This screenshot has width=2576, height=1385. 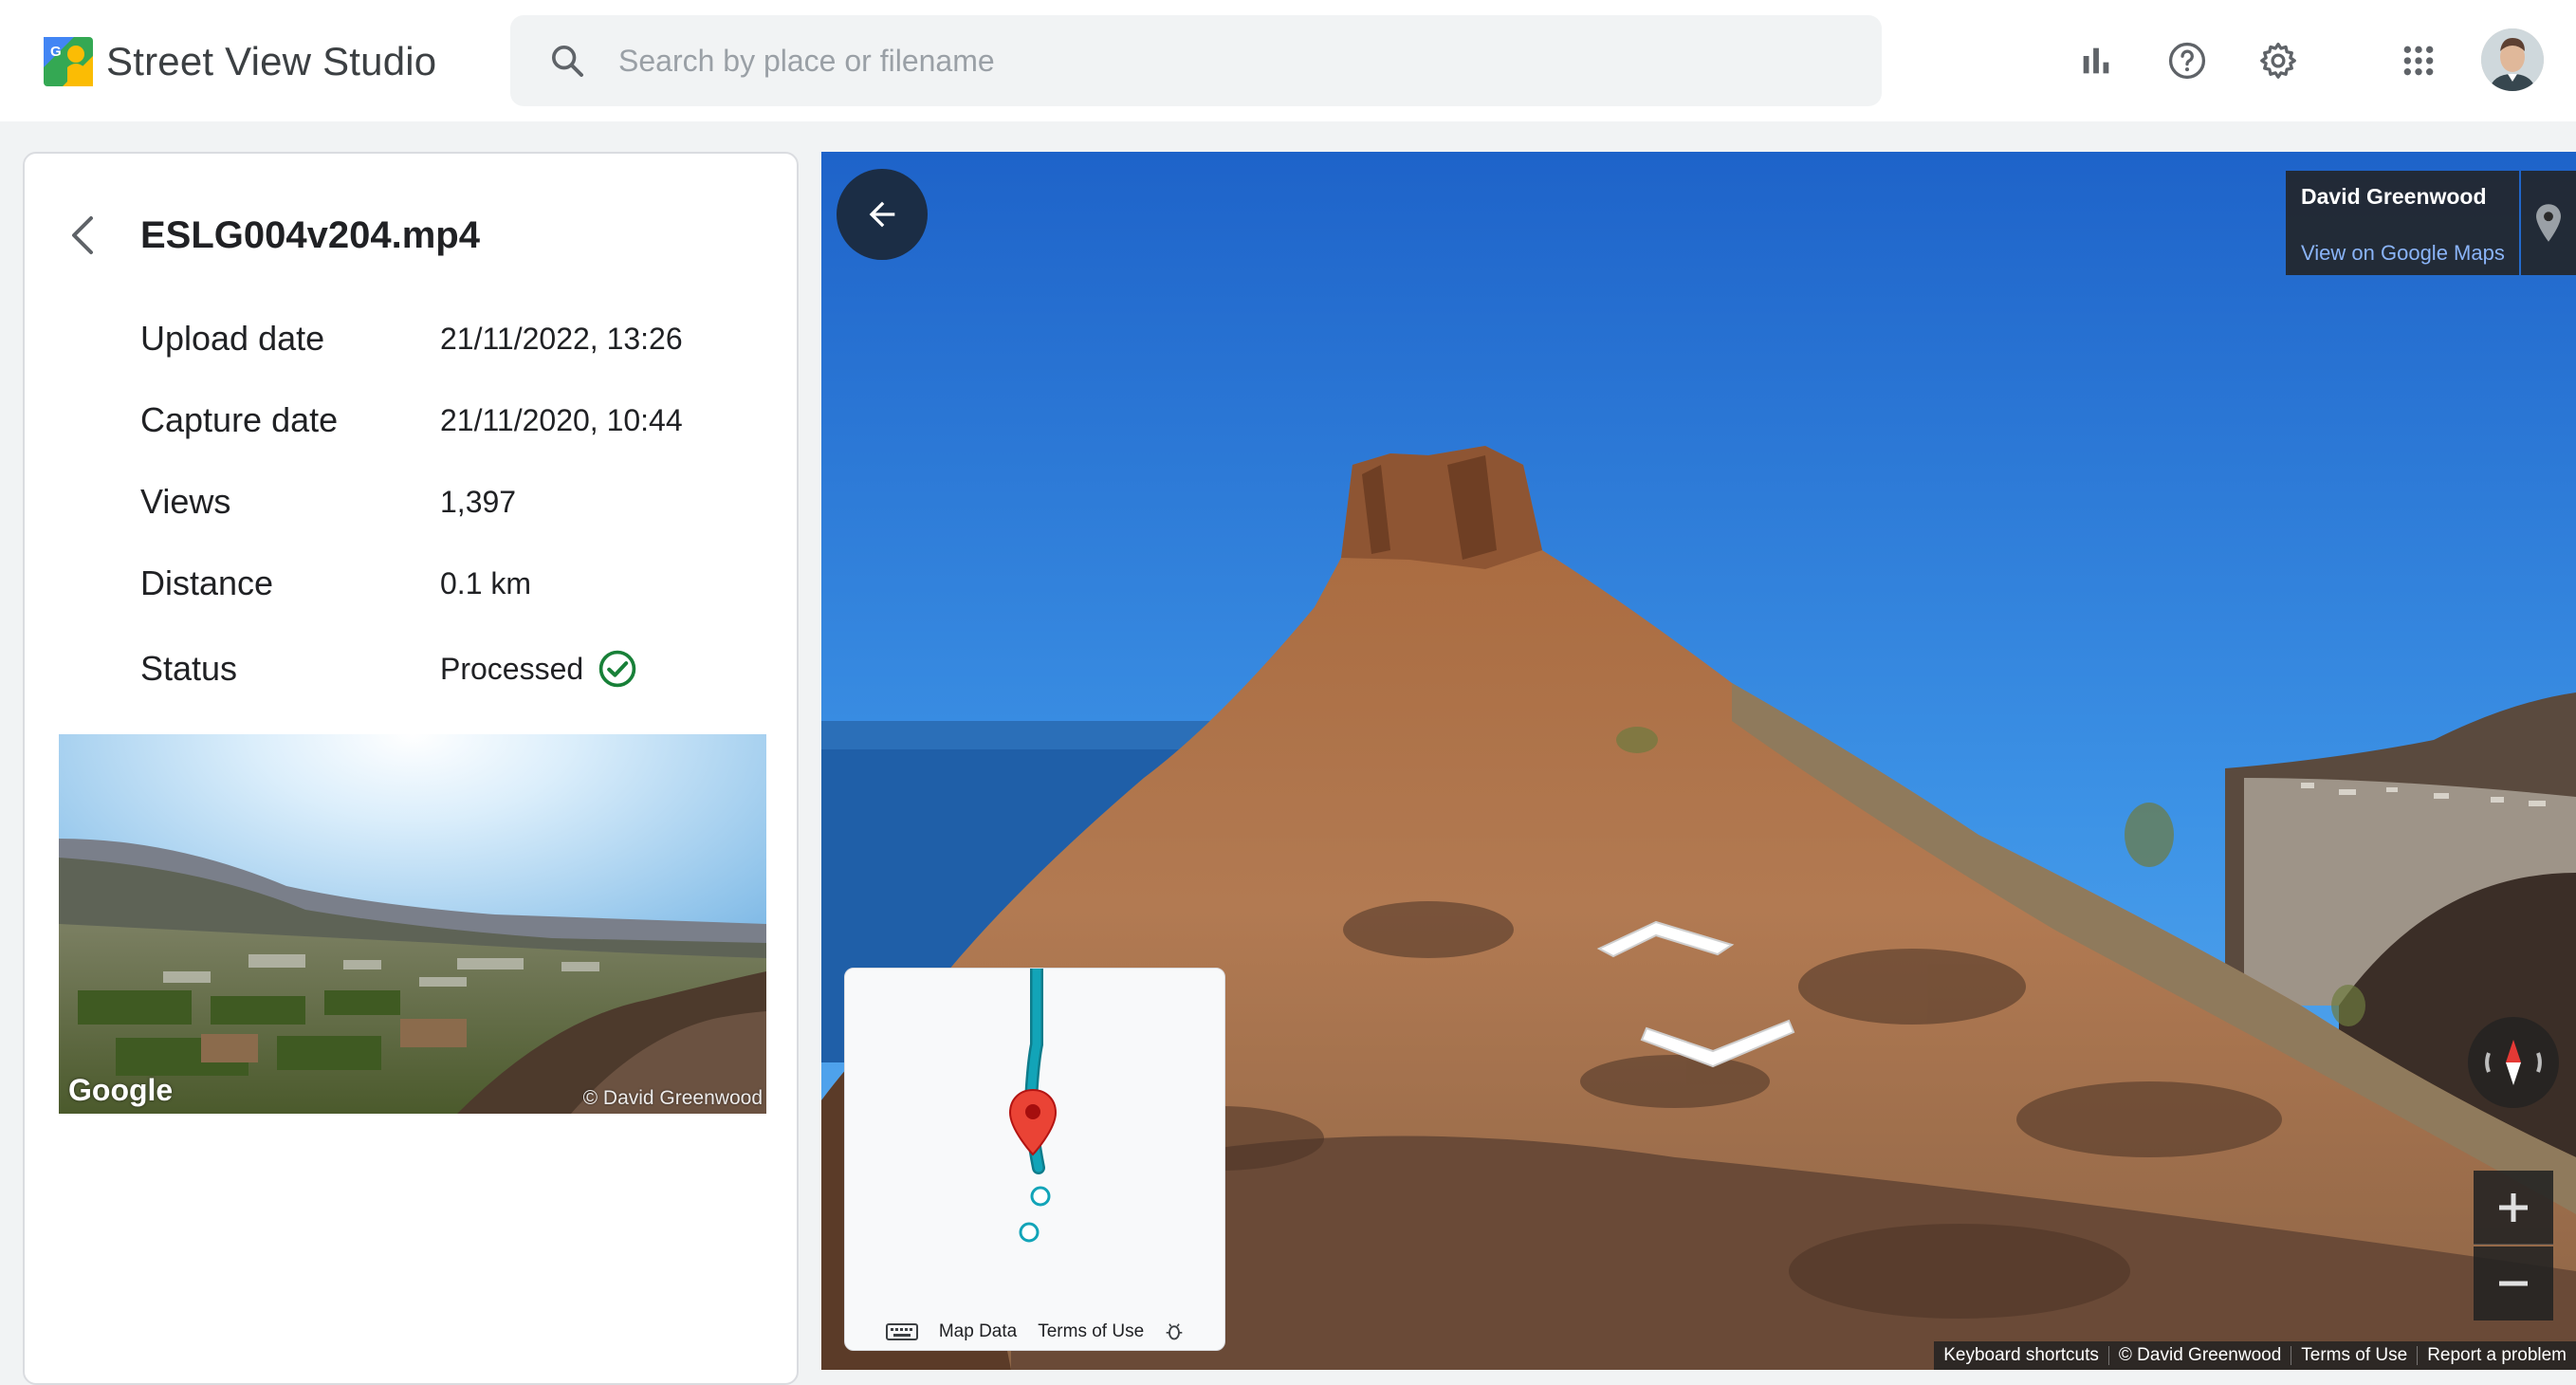 I want to click on search-bar, so click(x=1196, y=61).